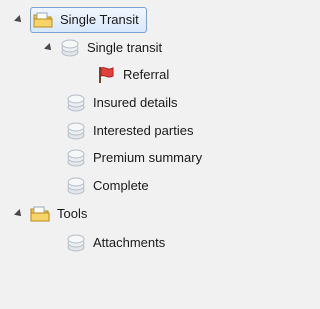 The height and width of the screenshot is (309, 320). Describe the element at coordinates (72, 213) in the screenshot. I see `tree-node-label: Tools` at that location.